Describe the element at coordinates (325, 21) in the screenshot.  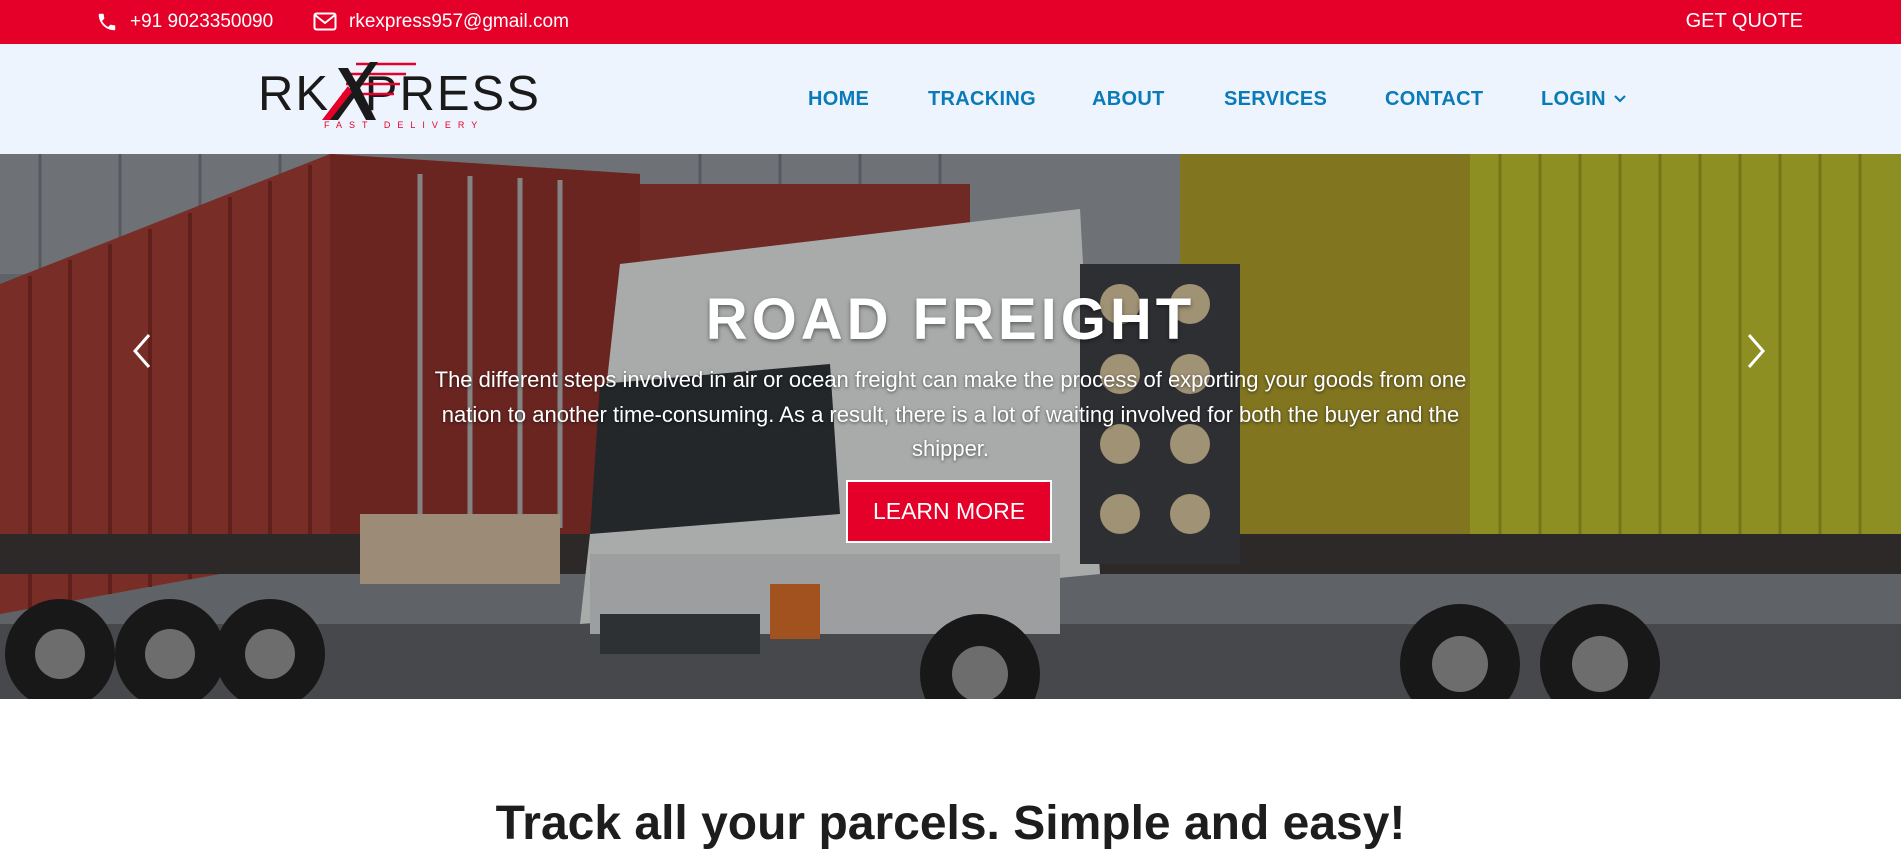
I see `envelope-icon` at that location.